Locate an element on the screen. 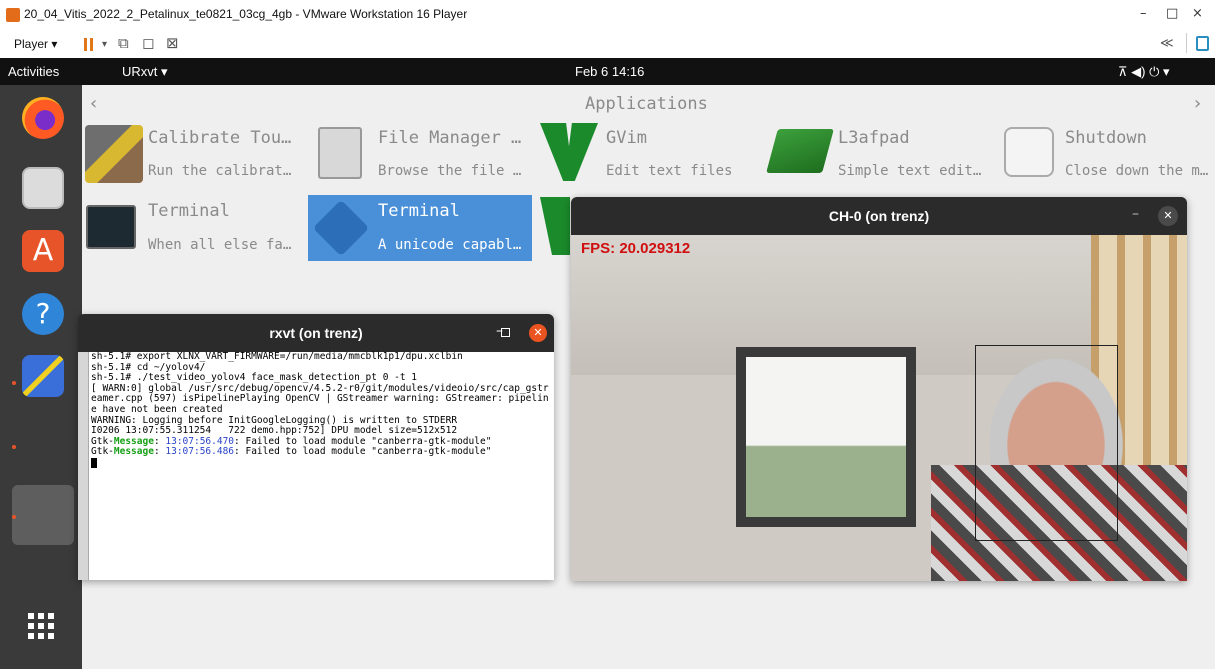 Image resolution: width=1215 pixels, height=669 pixels. rxvt-title: rxvt (on trenz) is located at coordinates (316, 333).